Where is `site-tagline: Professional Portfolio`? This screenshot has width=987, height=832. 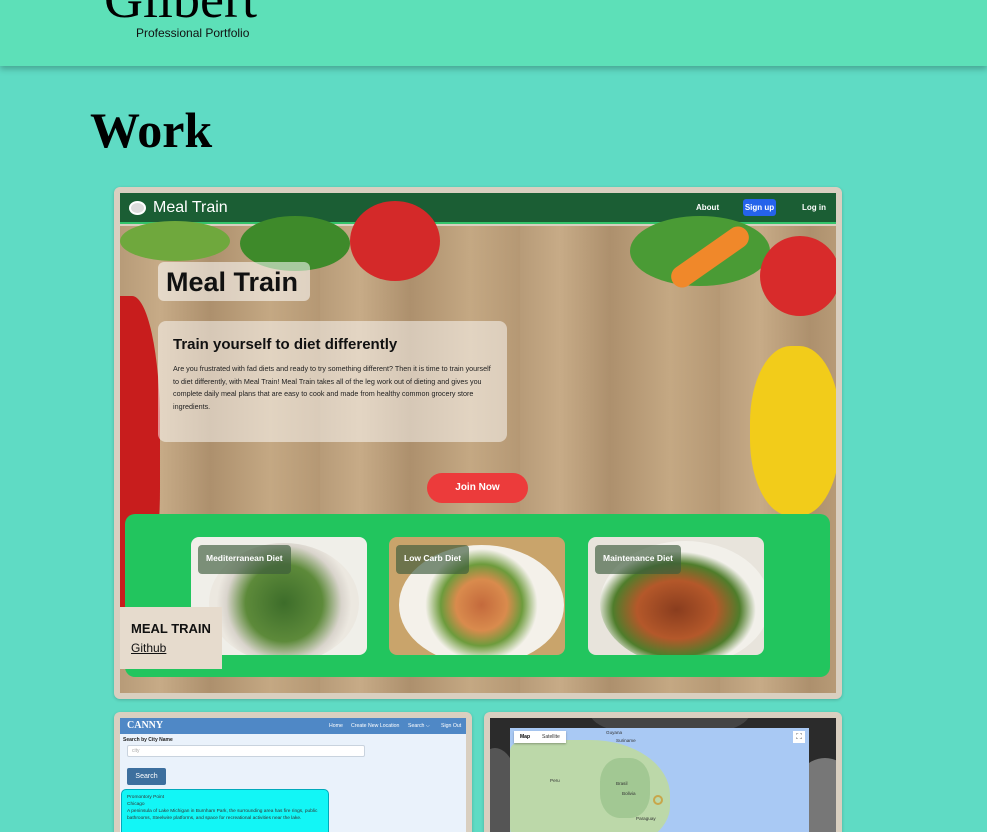 site-tagline: Professional Portfolio is located at coordinates (193, 33).